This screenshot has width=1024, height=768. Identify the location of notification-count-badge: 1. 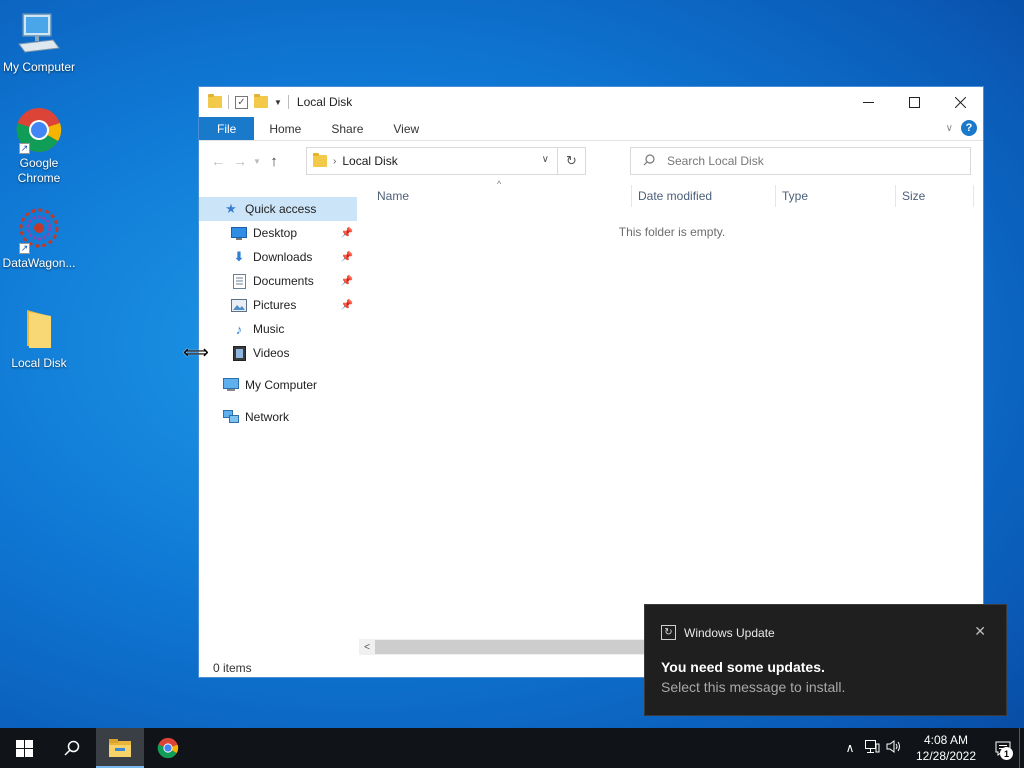
(1006, 753).